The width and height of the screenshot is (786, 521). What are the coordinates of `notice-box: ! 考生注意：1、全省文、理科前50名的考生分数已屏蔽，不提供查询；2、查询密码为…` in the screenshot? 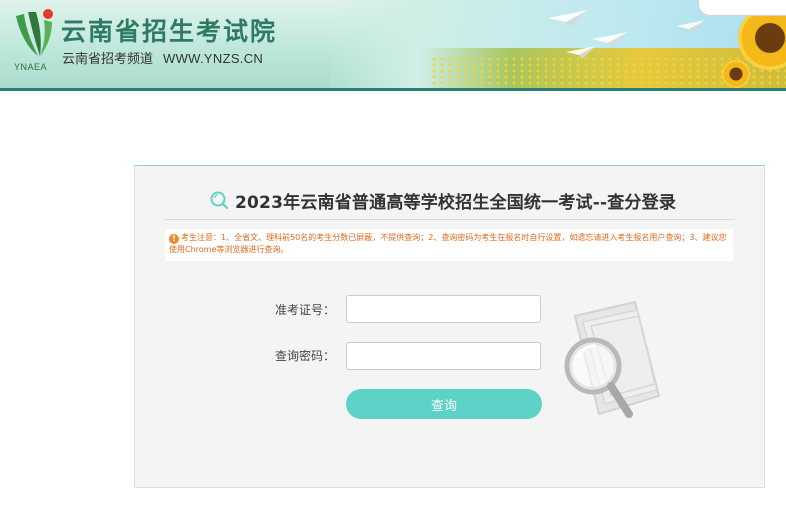 It's located at (449, 245).